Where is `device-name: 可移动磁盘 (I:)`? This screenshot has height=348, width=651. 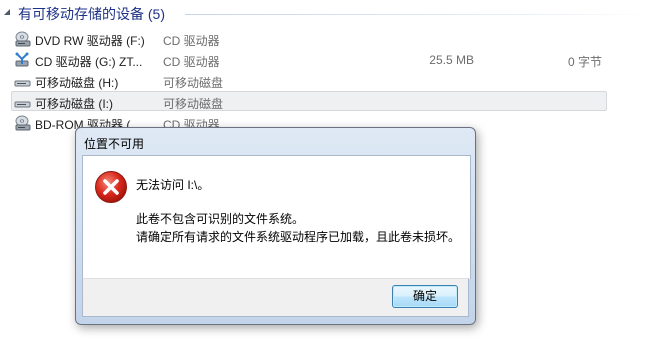 device-name: 可移动磁盘 (I:) is located at coordinates (74, 104).